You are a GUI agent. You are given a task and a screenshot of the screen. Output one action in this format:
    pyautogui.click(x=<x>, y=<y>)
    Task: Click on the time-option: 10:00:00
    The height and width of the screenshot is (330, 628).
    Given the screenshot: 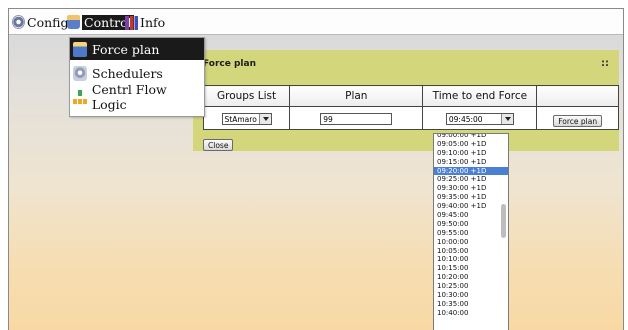 What is the action you would take?
    pyautogui.click(x=471, y=242)
    